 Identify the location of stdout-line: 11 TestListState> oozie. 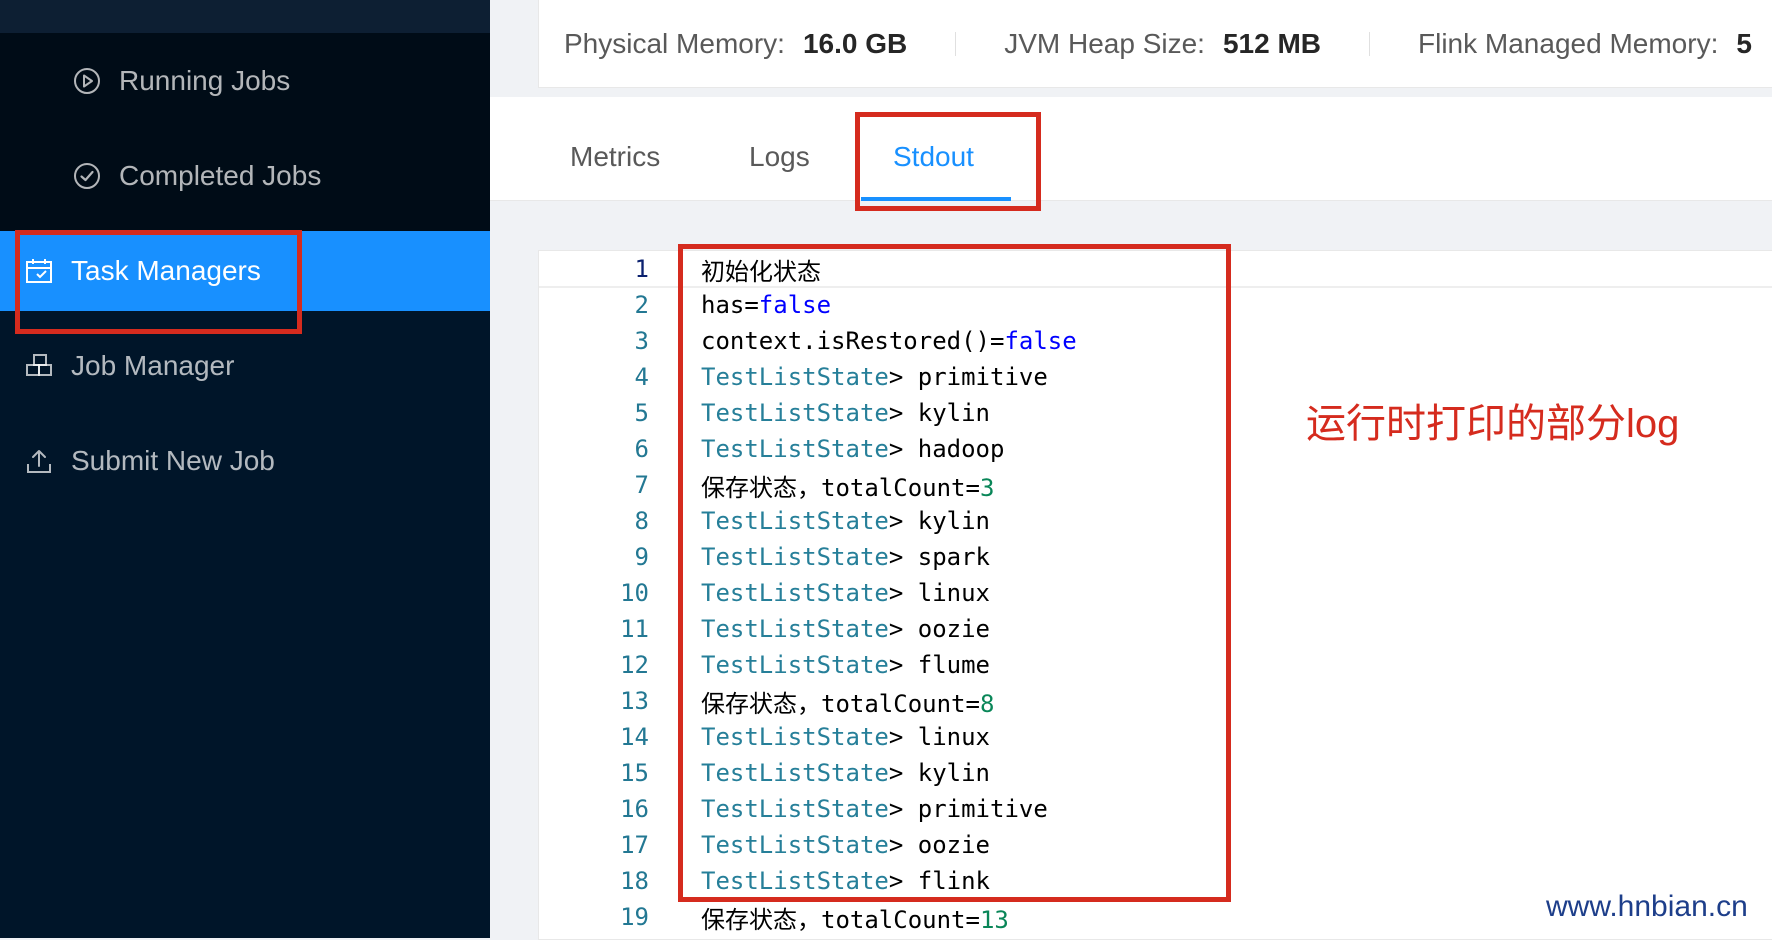
(764, 629).